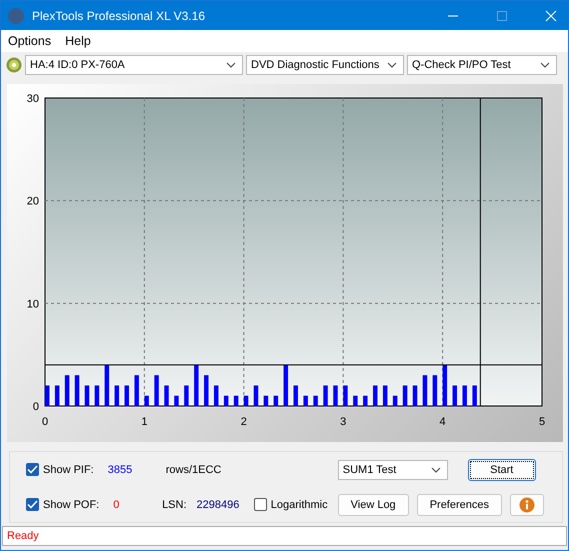 The height and width of the screenshot is (551, 569). I want to click on y-tick-label: 20, so click(32, 202).